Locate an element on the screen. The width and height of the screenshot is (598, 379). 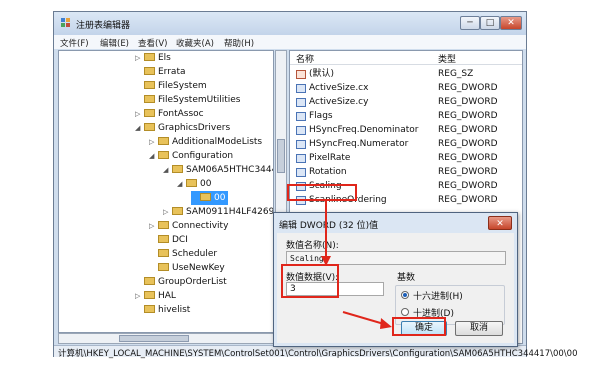
decimal-radio is located at coordinates (405, 312).